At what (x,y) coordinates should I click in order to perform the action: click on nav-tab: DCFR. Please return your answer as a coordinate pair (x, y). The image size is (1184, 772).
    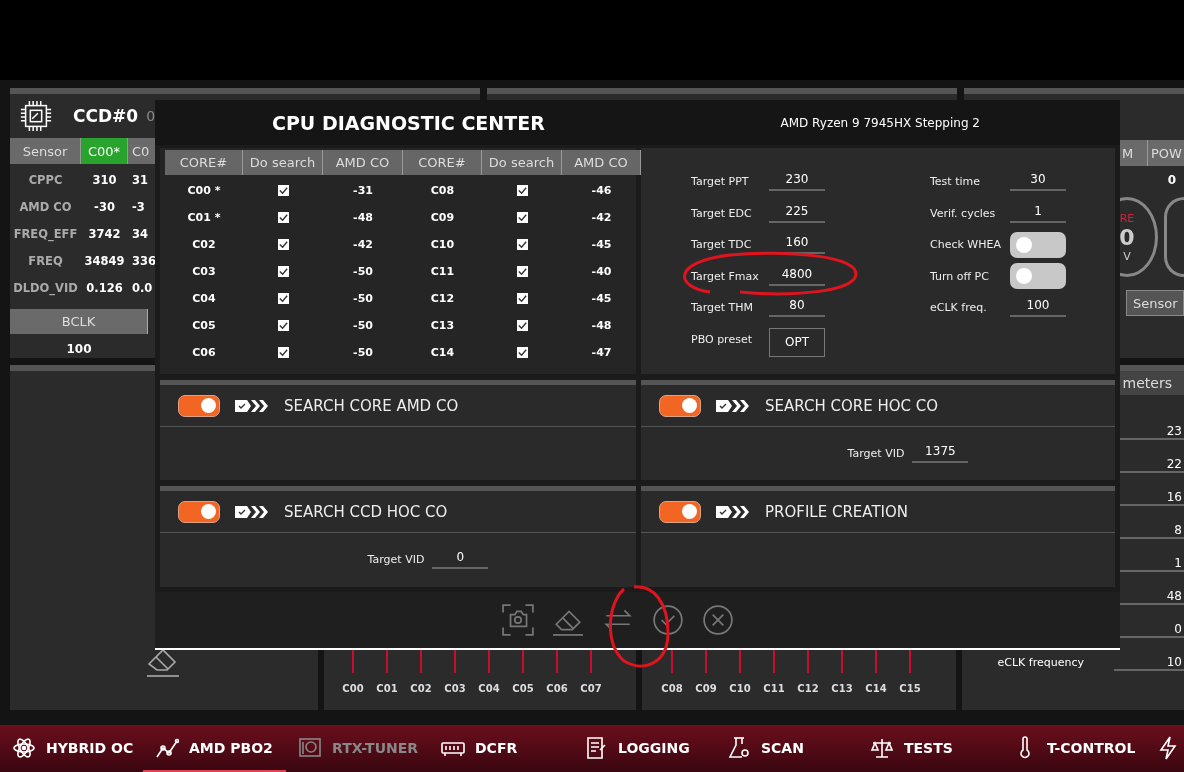
    Looking at the image, I should click on (500, 748).